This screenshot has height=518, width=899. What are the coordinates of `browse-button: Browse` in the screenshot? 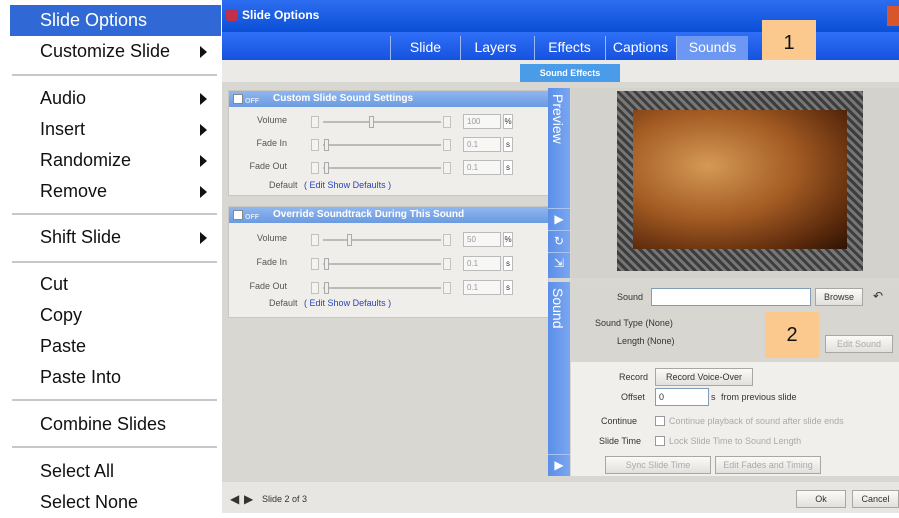 It's located at (839, 297).